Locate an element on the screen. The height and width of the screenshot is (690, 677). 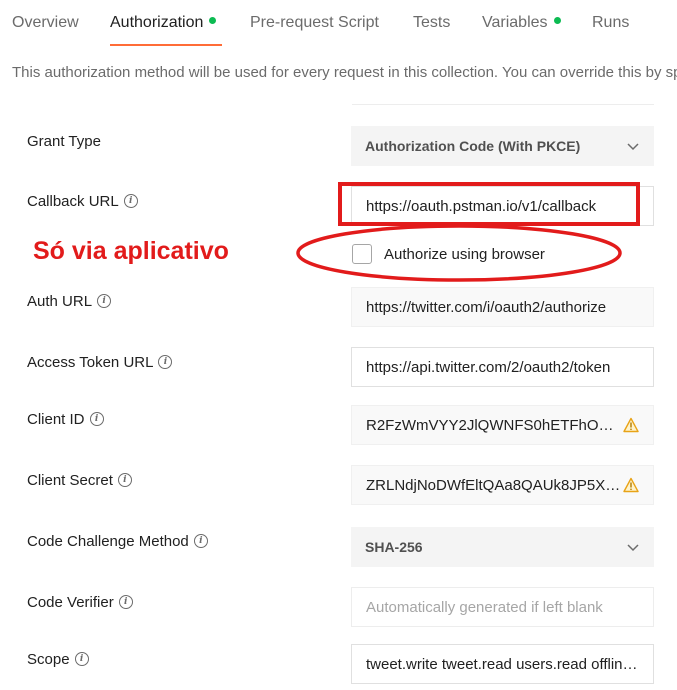
tab-runs-label: Runs is located at coordinates (611, 22).